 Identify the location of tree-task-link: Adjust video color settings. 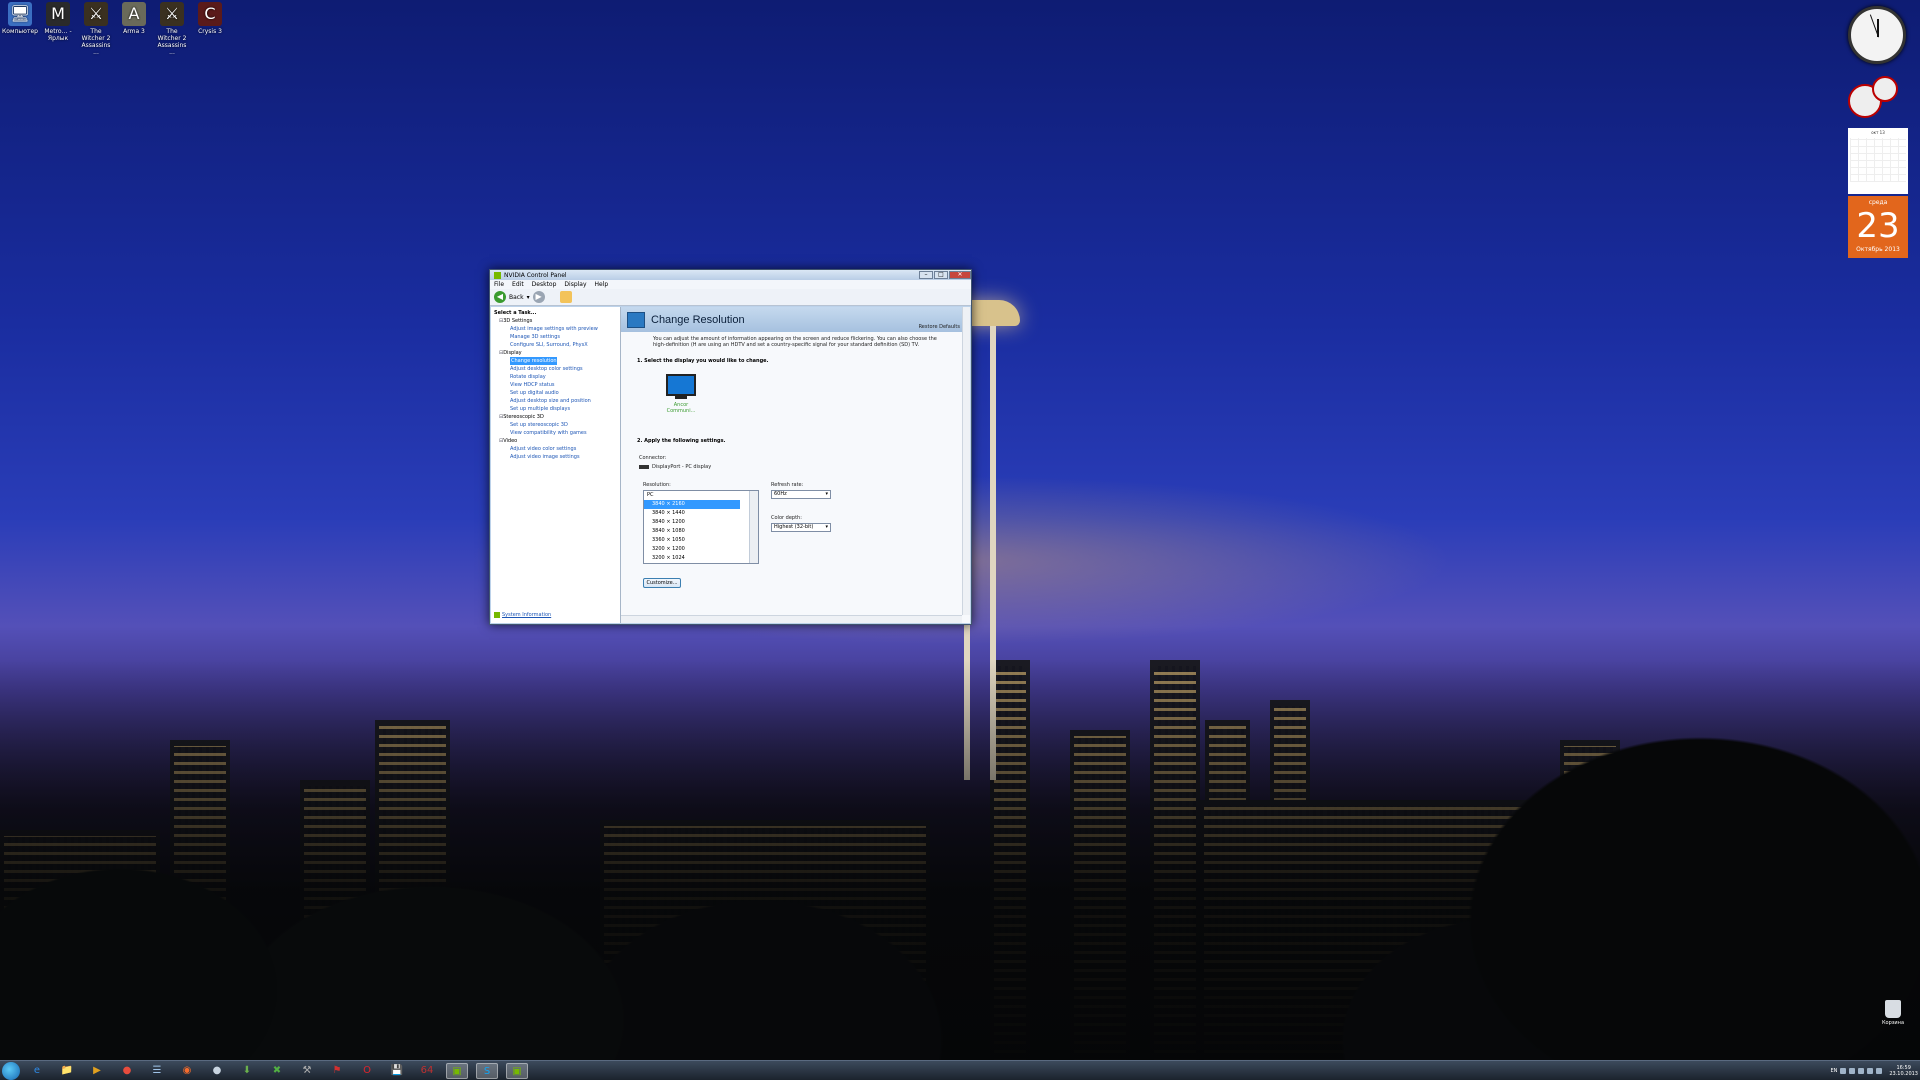
(555, 449).